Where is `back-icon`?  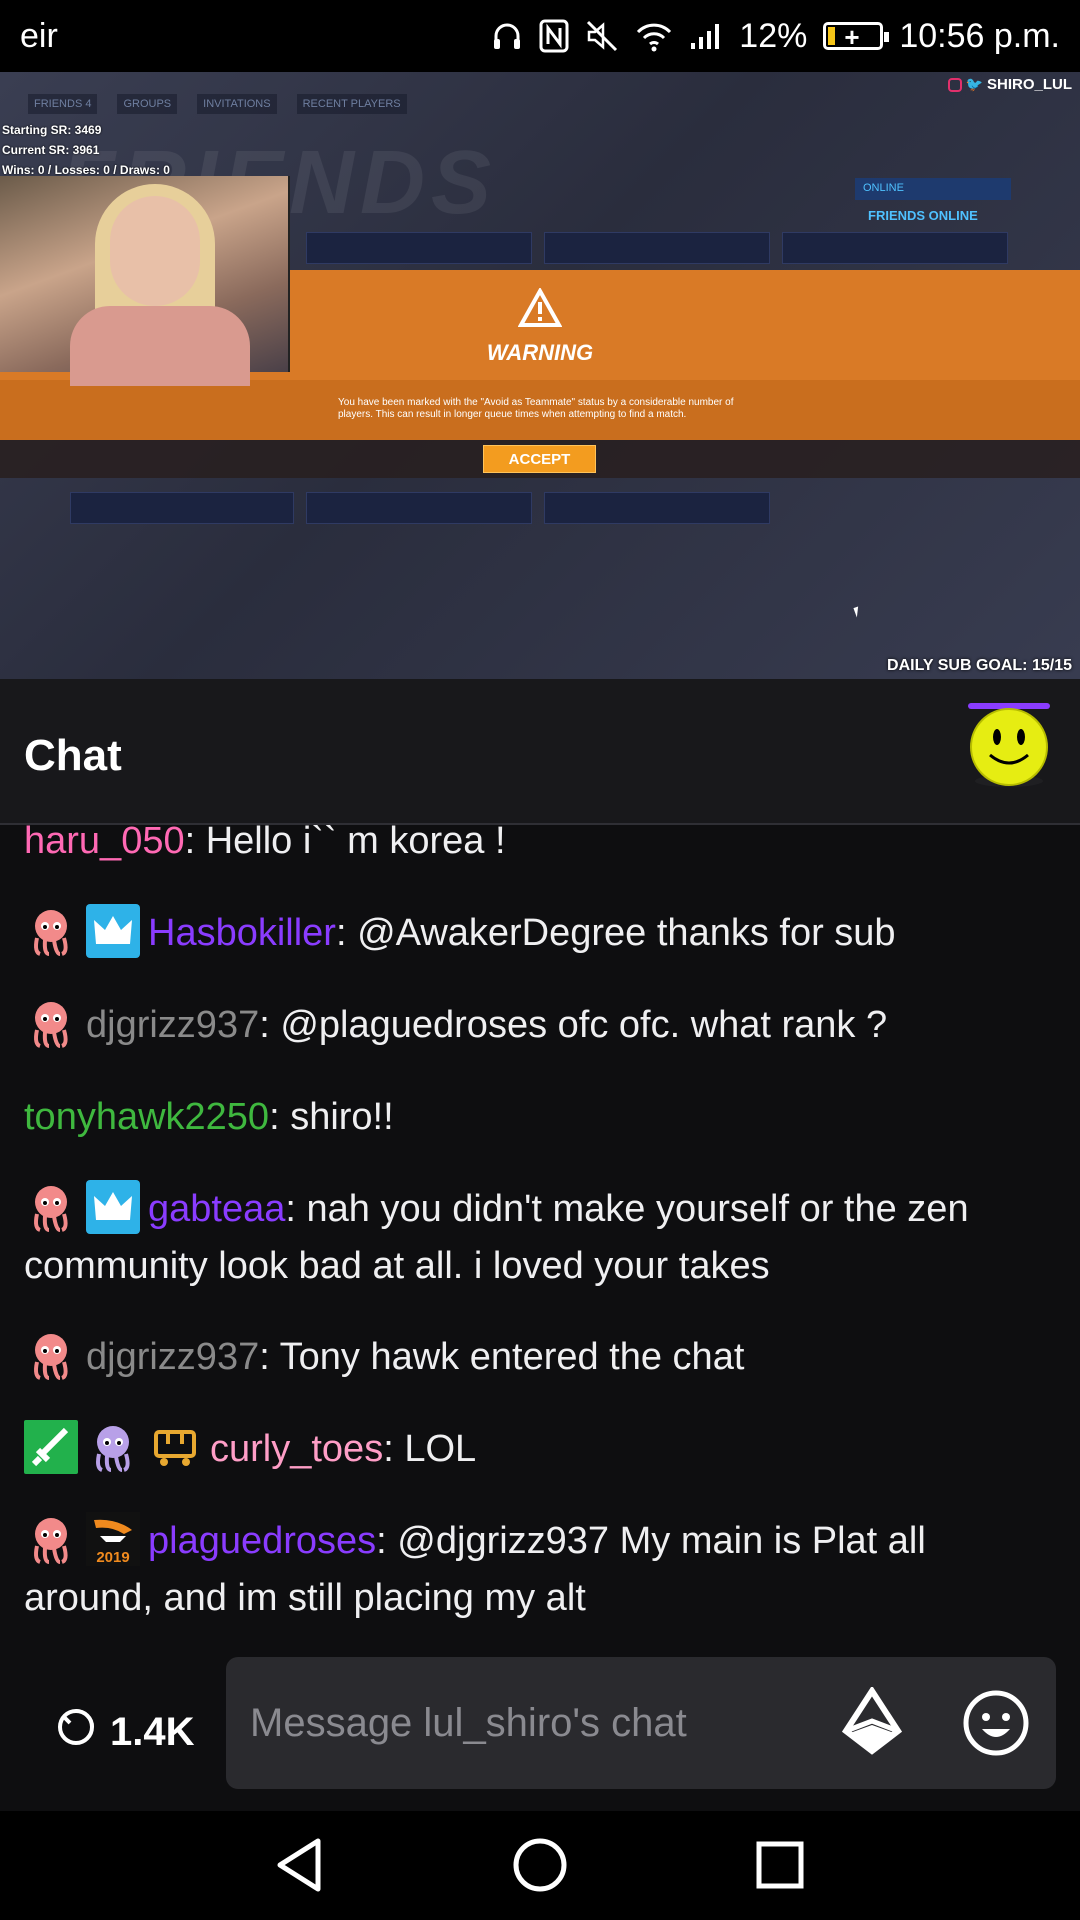
back-icon is located at coordinates (300, 1865).